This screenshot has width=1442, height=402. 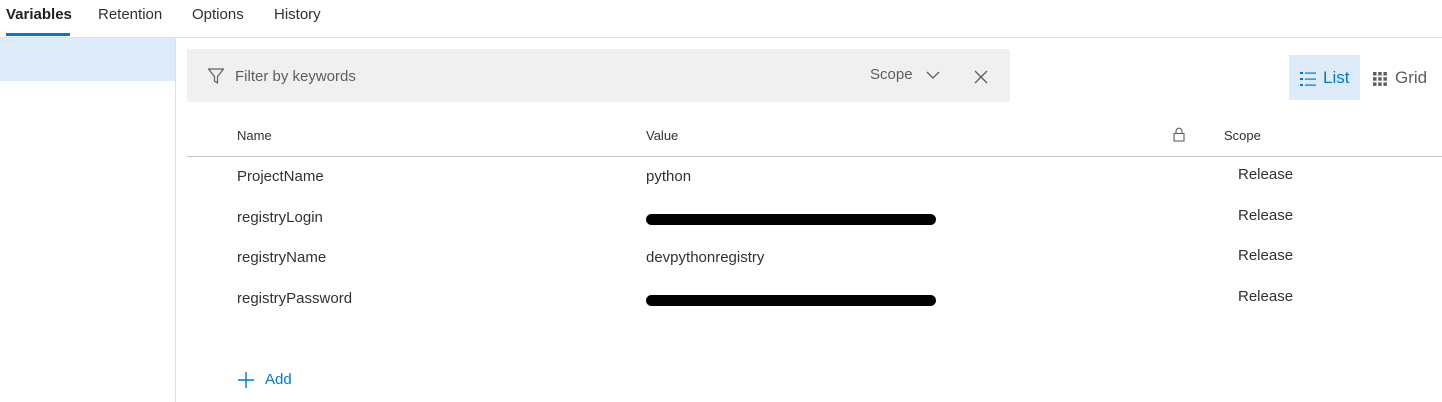 I want to click on list-view-button: List, so click(x=1324, y=77).